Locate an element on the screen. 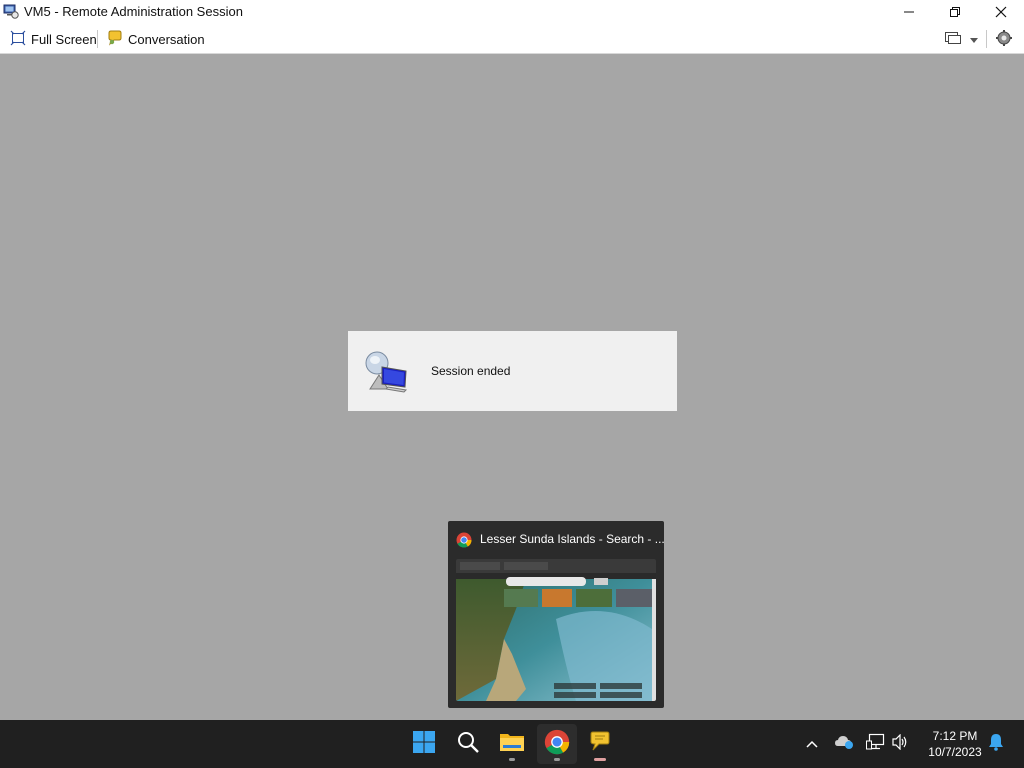 The width and height of the screenshot is (1024, 768). conversation-button: Conversation is located at coordinates (156, 39).